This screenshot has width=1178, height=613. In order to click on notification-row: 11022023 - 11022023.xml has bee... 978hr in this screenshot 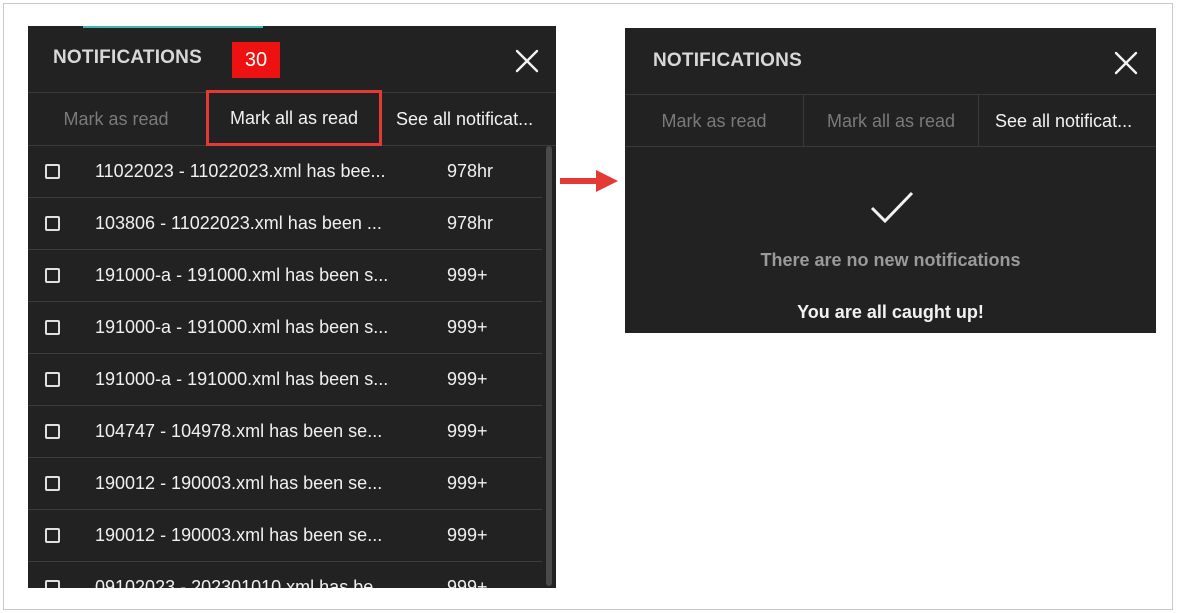, I will do `click(285, 172)`.